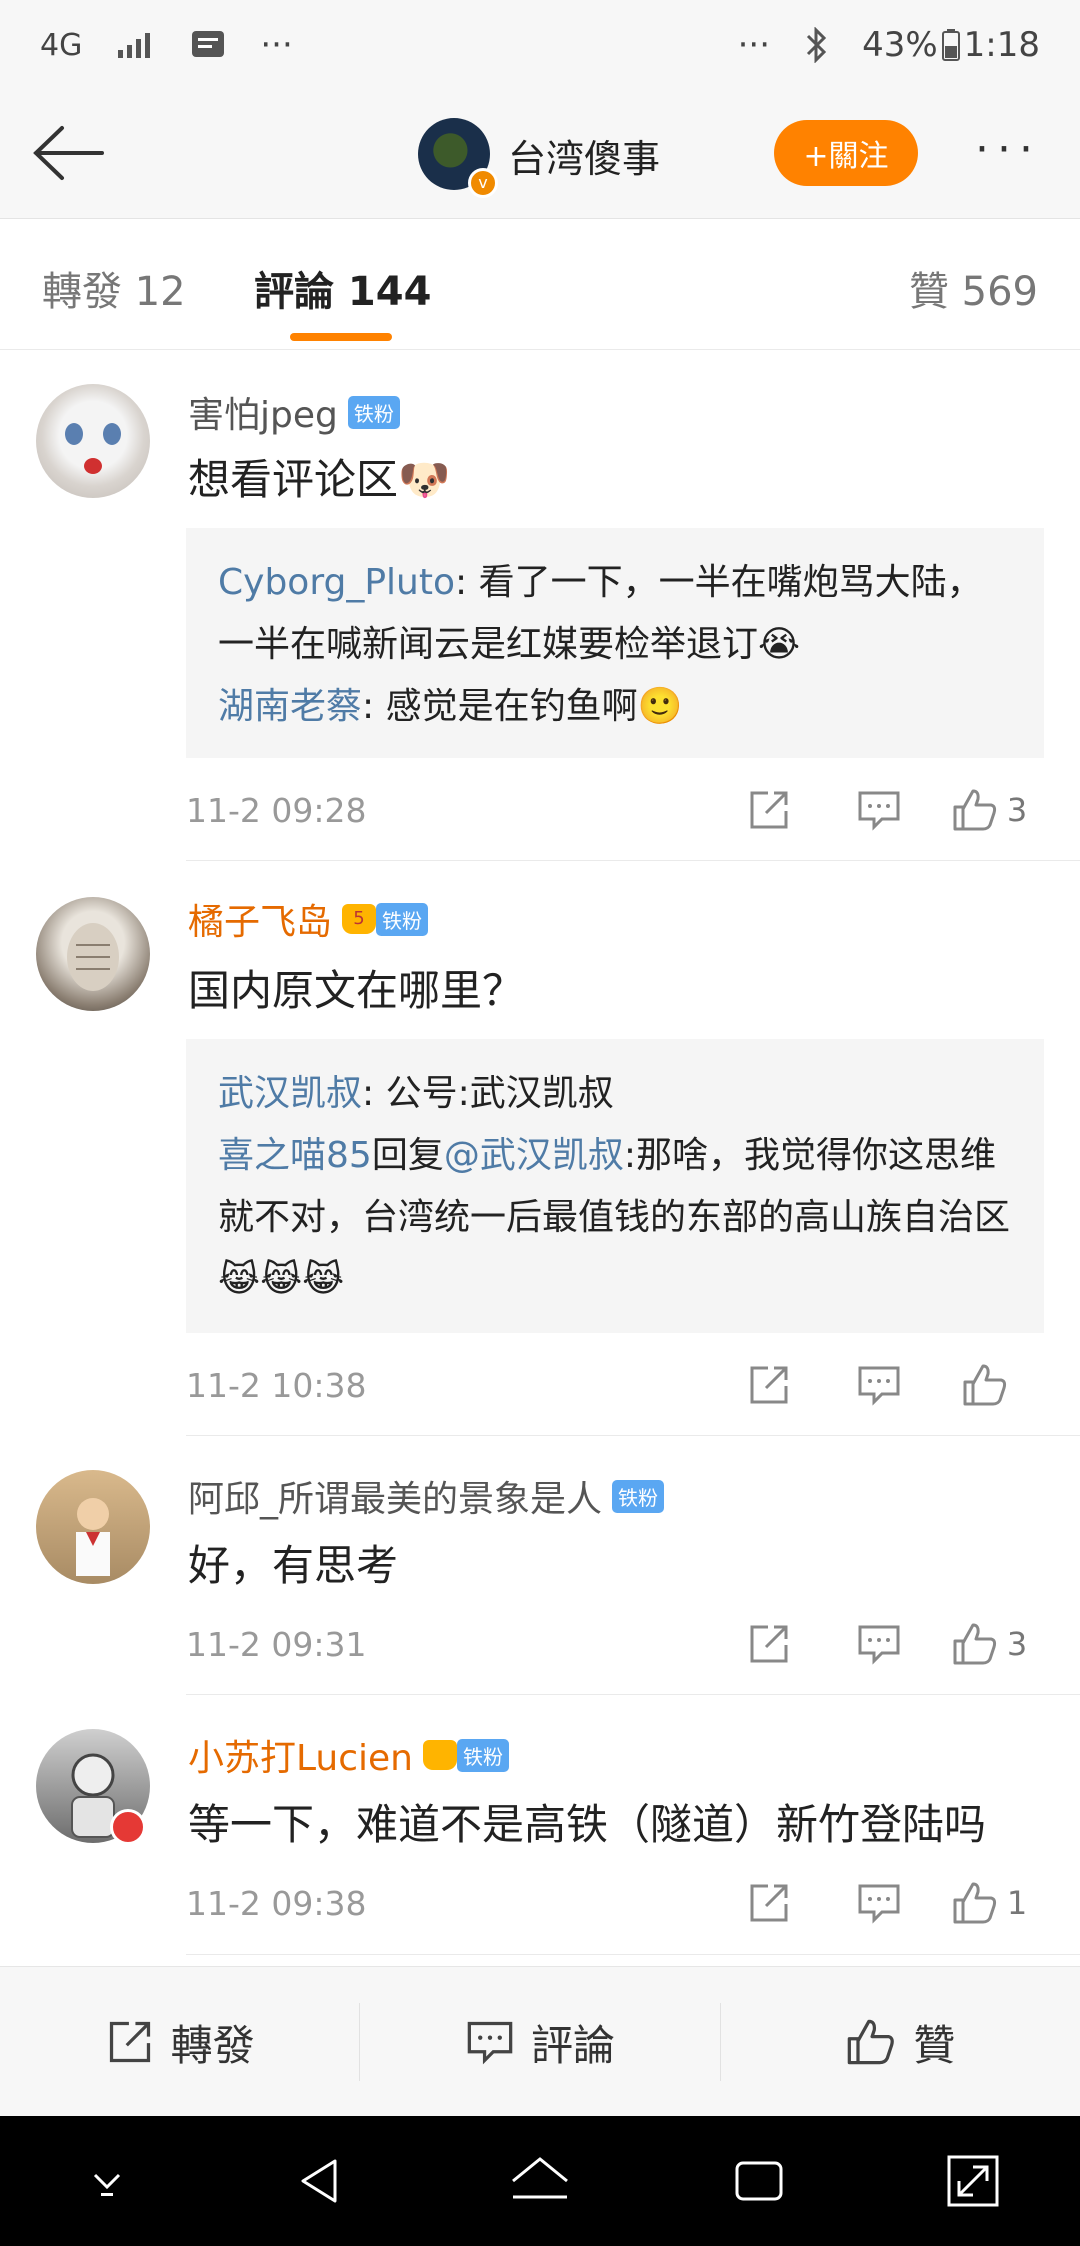  What do you see at coordinates (1017, 1903) in the screenshot?
I see `like-count: 1` at bounding box center [1017, 1903].